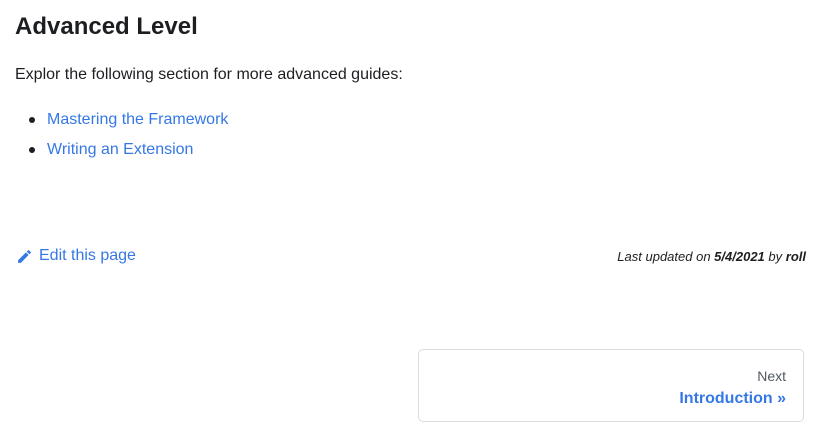 This screenshot has height=430, width=822. I want to click on edit-page-link: Edit this page, so click(76, 256).